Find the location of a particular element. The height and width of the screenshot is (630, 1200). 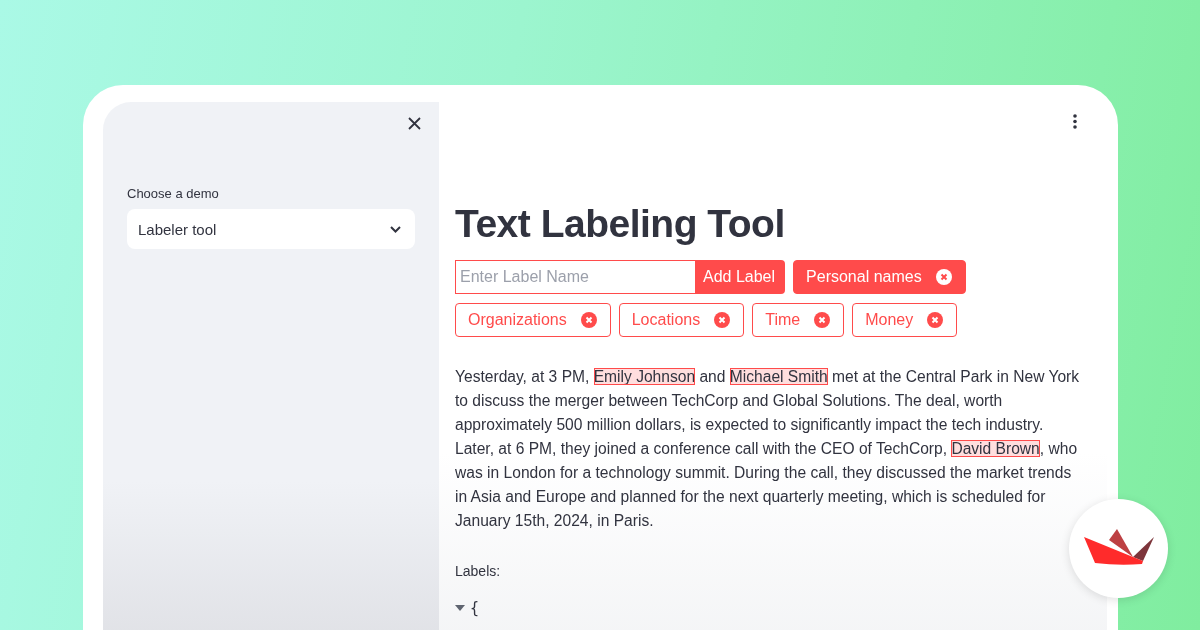

demo-select: Labeler tool is located at coordinates (271, 229).